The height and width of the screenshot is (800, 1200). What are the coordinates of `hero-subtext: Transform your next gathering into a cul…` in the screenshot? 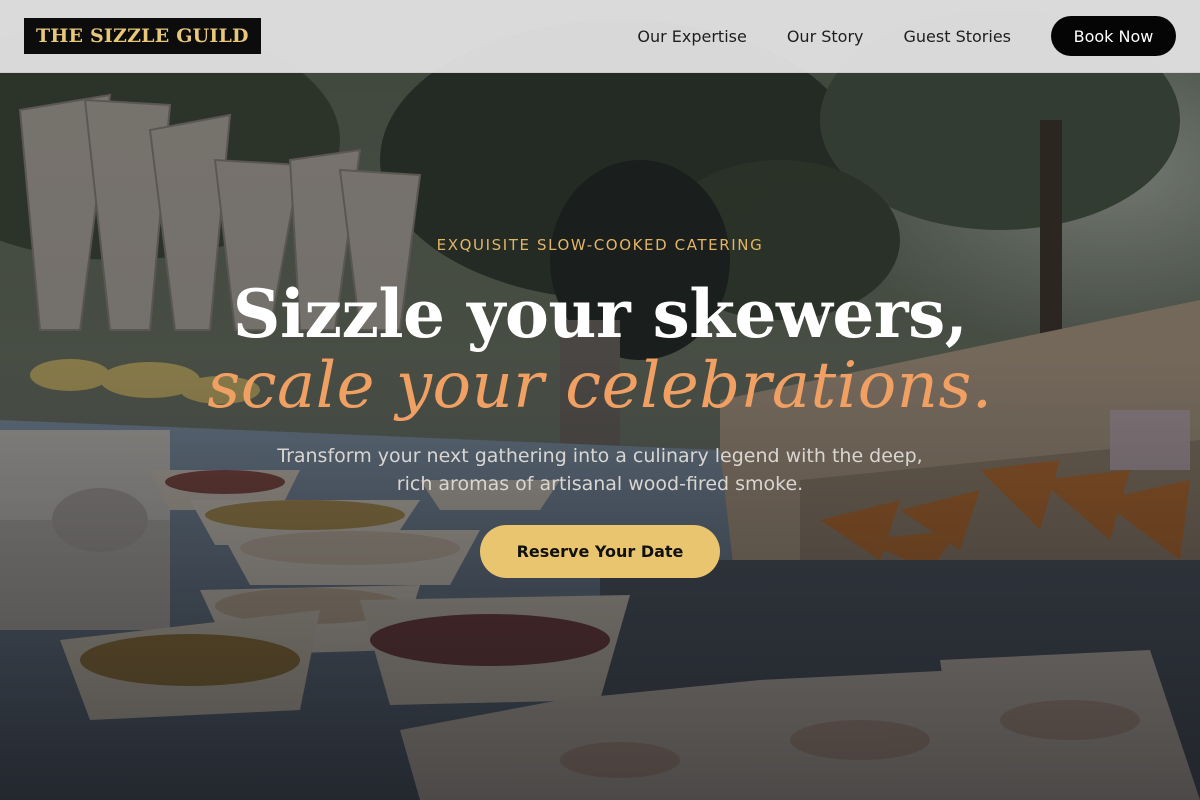 It's located at (600, 470).